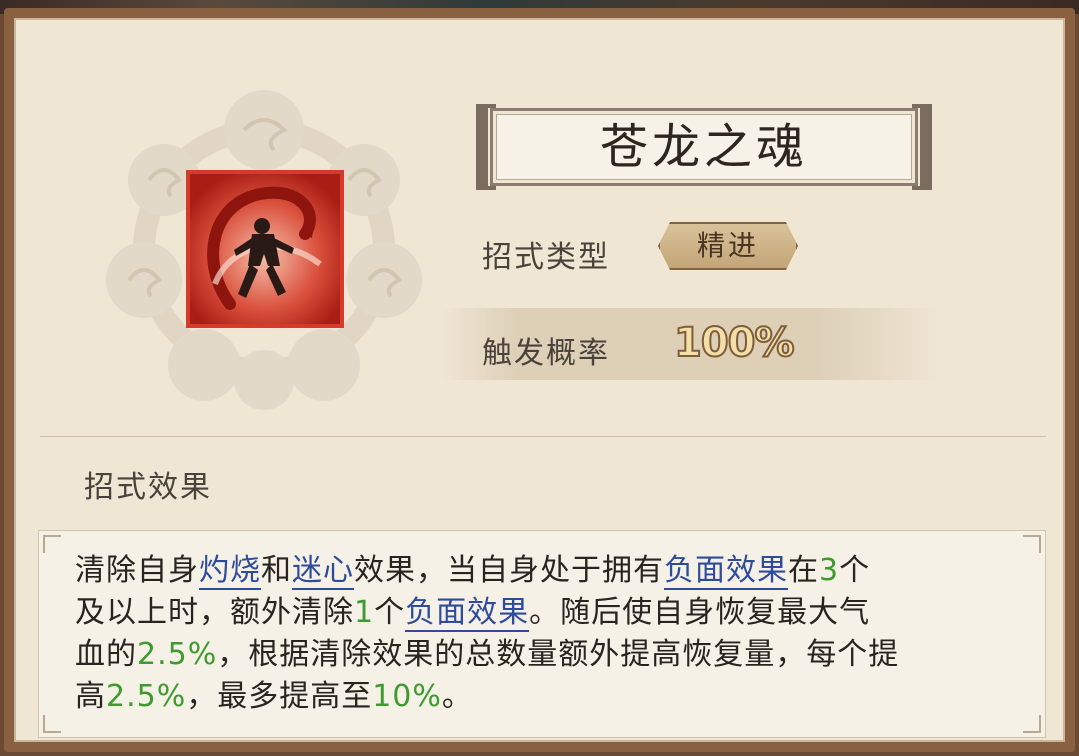 The height and width of the screenshot is (756, 1079). I want to click on skill-name: 苍龙之魂, so click(703, 147).